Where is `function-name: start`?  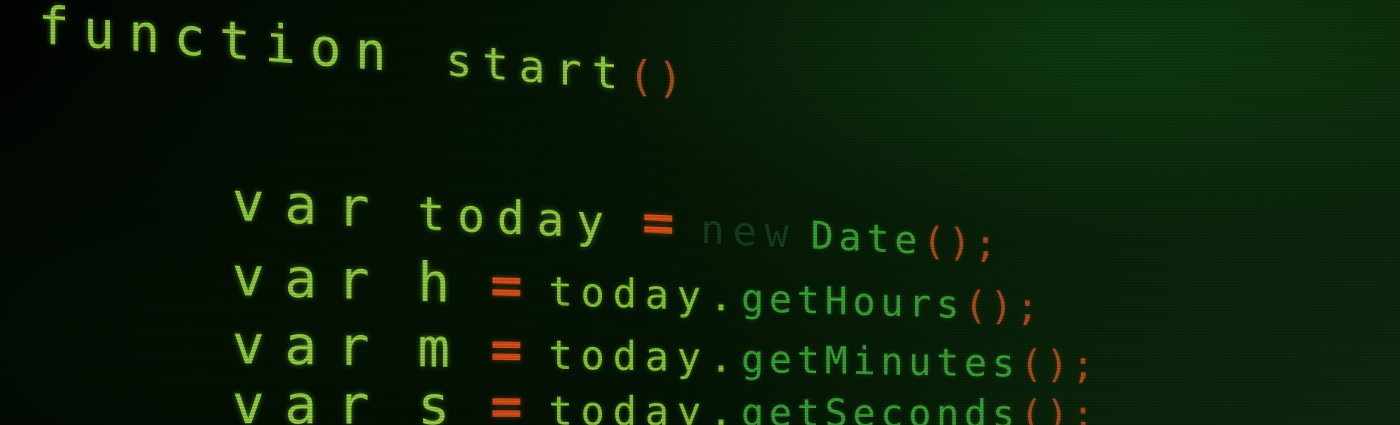
function-name: start is located at coordinates (537, 68).